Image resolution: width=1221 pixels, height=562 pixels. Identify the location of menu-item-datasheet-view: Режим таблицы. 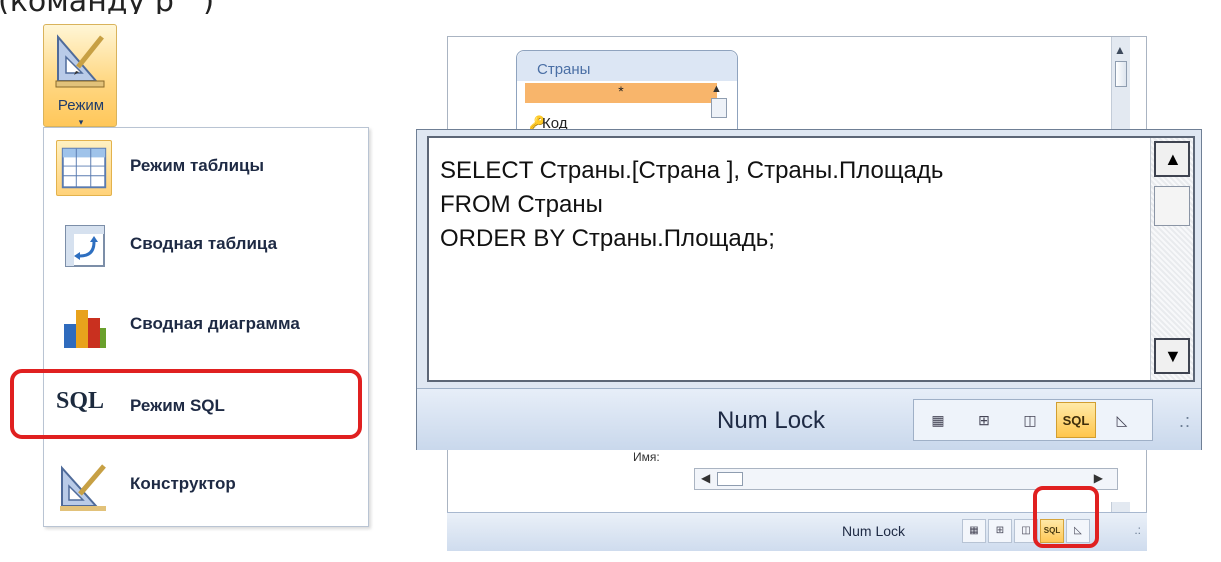
(207, 168).